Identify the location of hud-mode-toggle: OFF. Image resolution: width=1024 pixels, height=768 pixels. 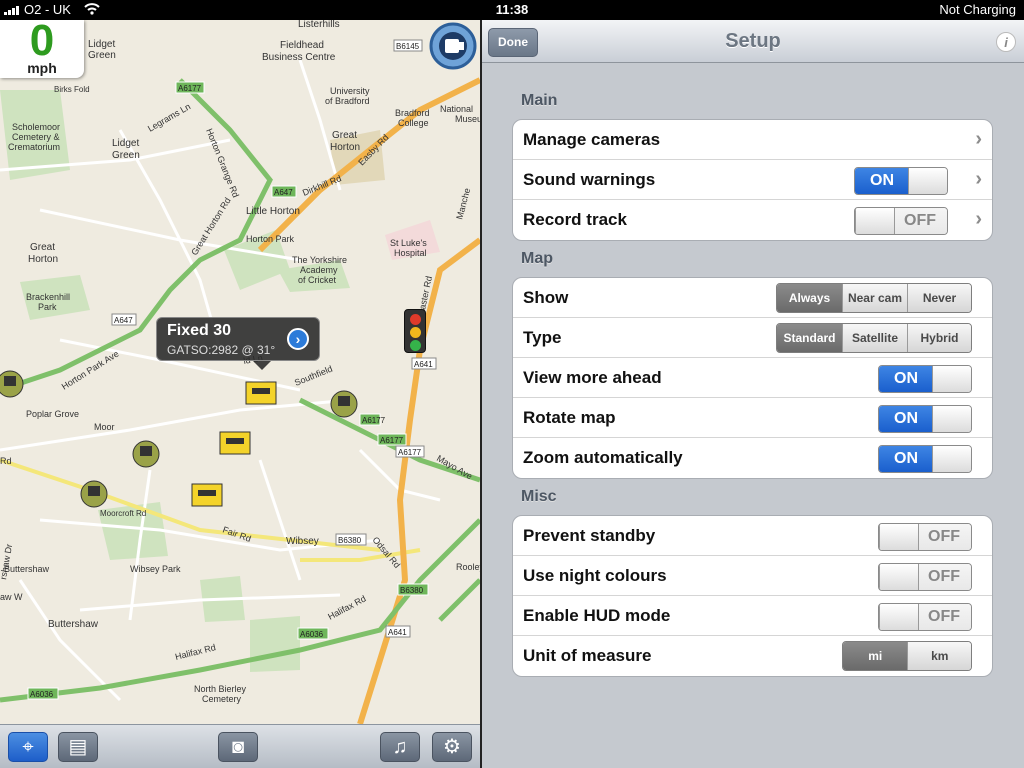
(925, 617).